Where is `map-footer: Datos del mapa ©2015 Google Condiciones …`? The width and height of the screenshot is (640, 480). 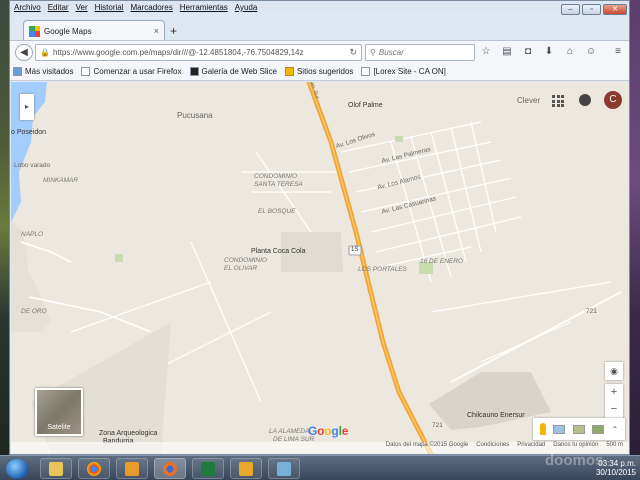
map-footer: Datos del mapa ©2015 Google Condiciones … is located at coordinates (320, 448).